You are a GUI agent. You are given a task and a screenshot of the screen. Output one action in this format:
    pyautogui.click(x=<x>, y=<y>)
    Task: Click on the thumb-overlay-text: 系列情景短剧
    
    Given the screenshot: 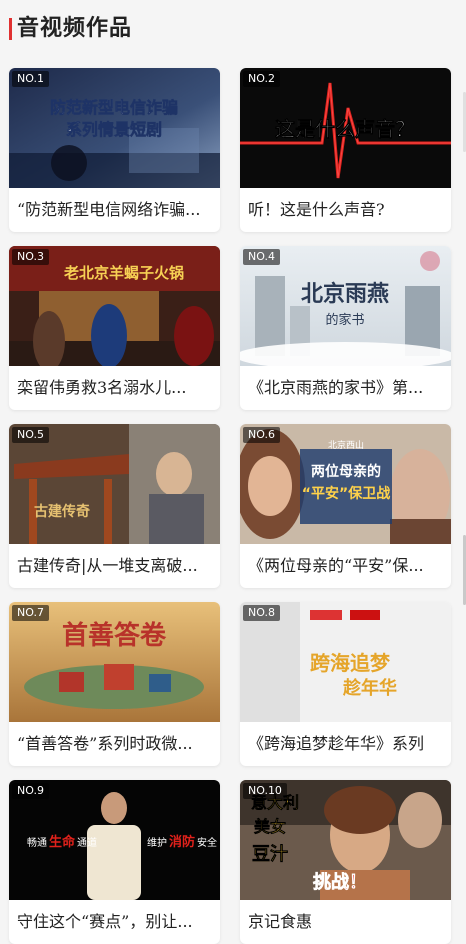 What is the action you would take?
    pyautogui.click(x=114, y=129)
    